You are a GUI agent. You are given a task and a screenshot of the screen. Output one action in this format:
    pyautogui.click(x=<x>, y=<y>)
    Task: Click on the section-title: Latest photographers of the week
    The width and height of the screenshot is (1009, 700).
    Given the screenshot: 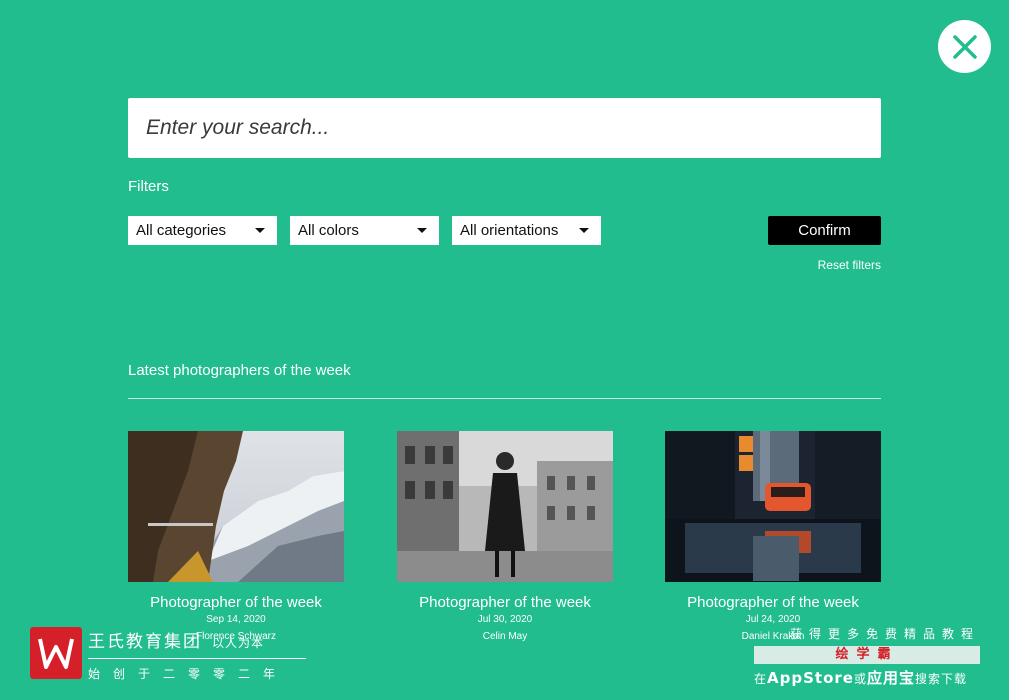 What is the action you would take?
    pyautogui.click(x=239, y=370)
    